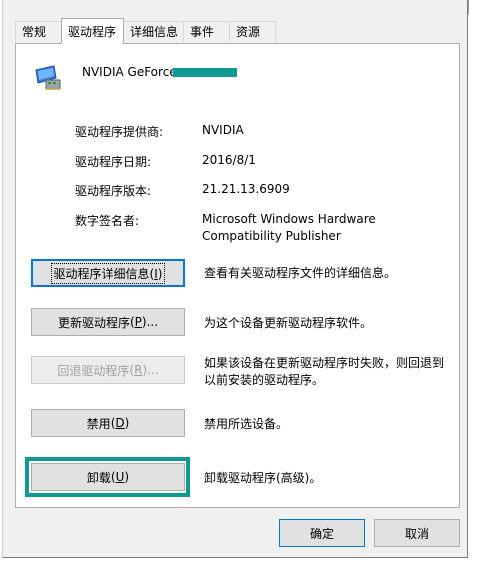  What do you see at coordinates (113, 191) in the screenshot?
I see `version-label: 驱动程序版本:` at bounding box center [113, 191].